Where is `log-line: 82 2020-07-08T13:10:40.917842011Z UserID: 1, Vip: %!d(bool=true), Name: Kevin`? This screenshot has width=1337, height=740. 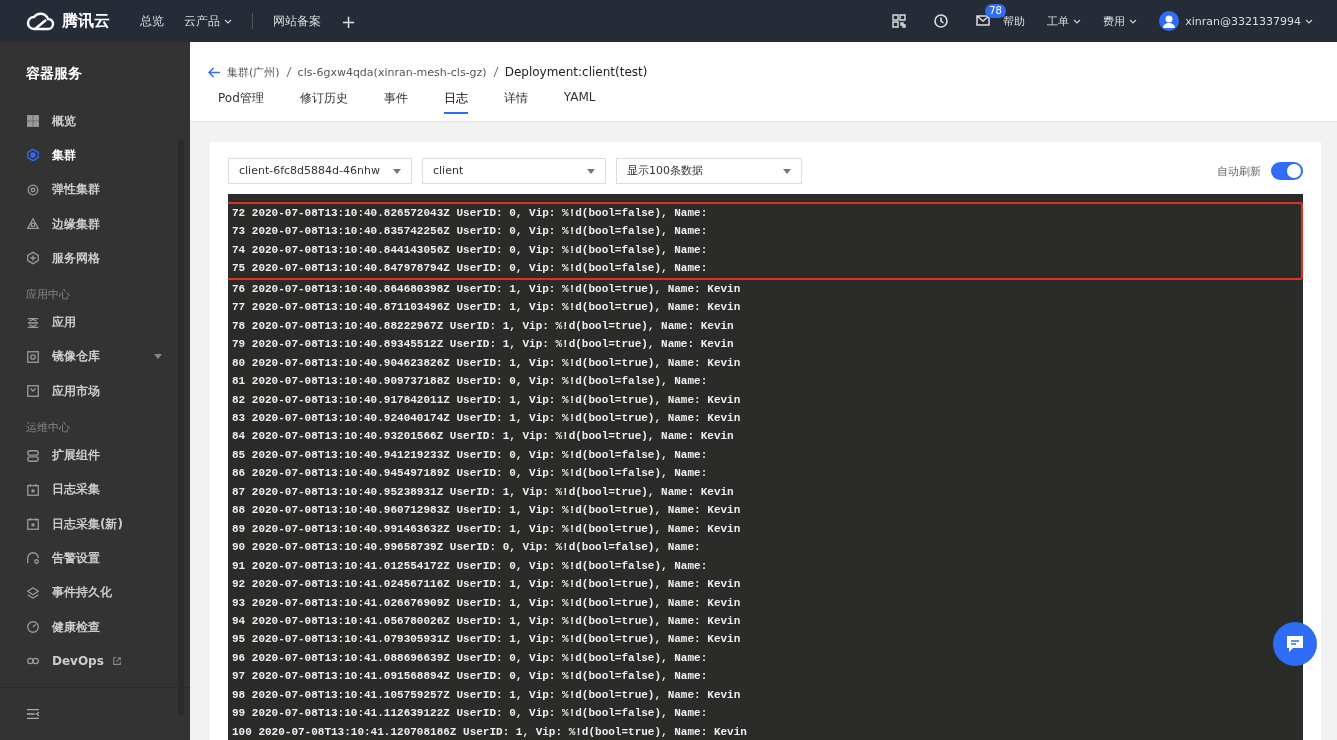 log-line: 82 2020-07-08T13:10:40.917842011Z UserID: 1, Vip: %!d(bool=true), Name: Kevin is located at coordinates (486, 400).